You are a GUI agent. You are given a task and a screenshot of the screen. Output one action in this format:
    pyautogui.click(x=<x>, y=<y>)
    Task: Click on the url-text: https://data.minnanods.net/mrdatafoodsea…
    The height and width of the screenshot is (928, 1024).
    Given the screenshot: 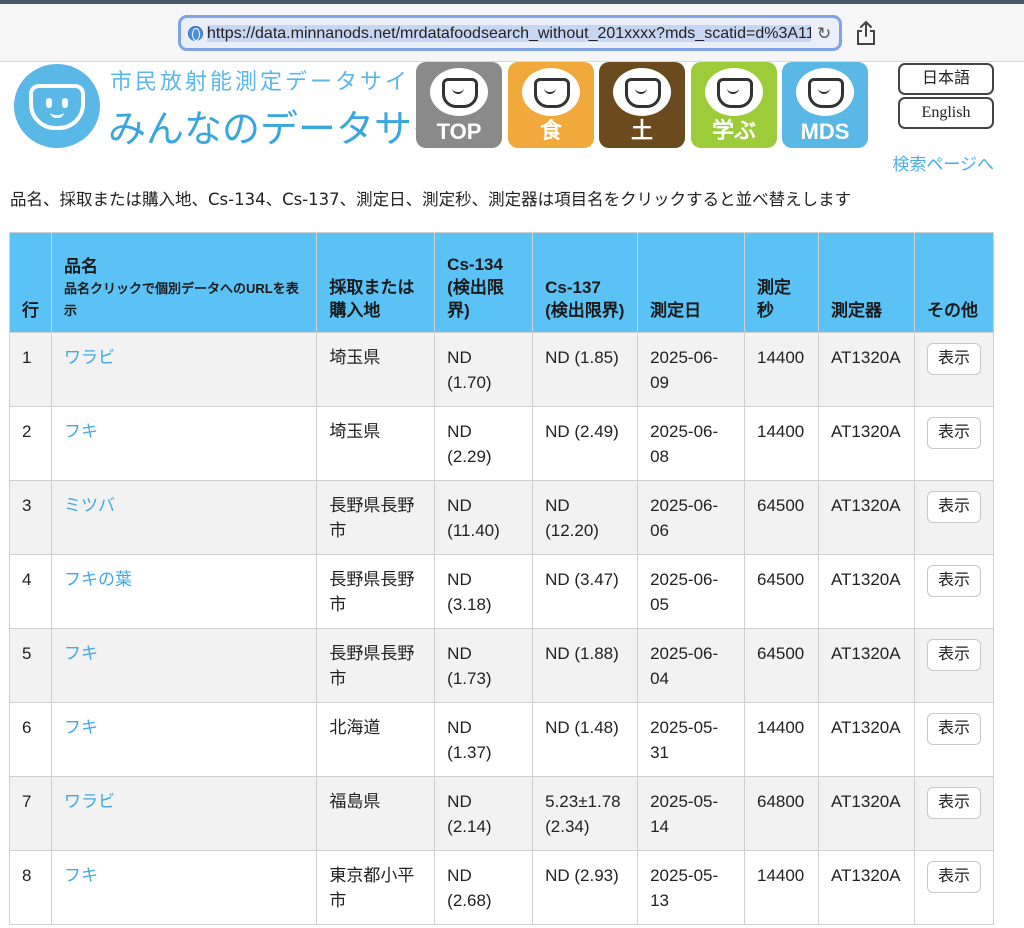 What is the action you would take?
    pyautogui.click(x=509, y=33)
    